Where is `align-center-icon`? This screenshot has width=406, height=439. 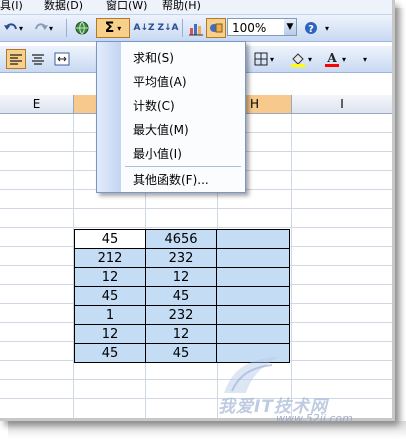 align-center-icon is located at coordinates (38, 59).